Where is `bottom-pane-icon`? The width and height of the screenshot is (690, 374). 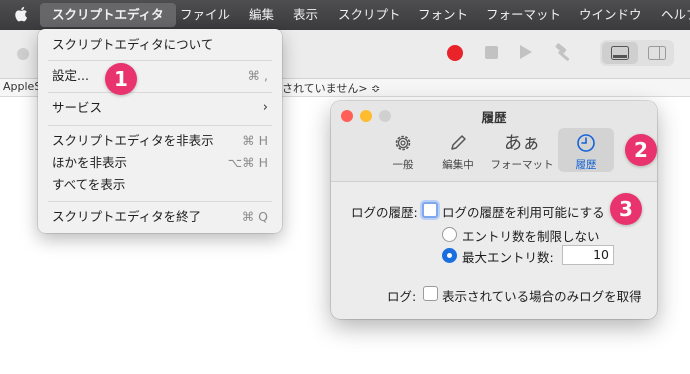 bottom-pane-icon is located at coordinates (620, 53).